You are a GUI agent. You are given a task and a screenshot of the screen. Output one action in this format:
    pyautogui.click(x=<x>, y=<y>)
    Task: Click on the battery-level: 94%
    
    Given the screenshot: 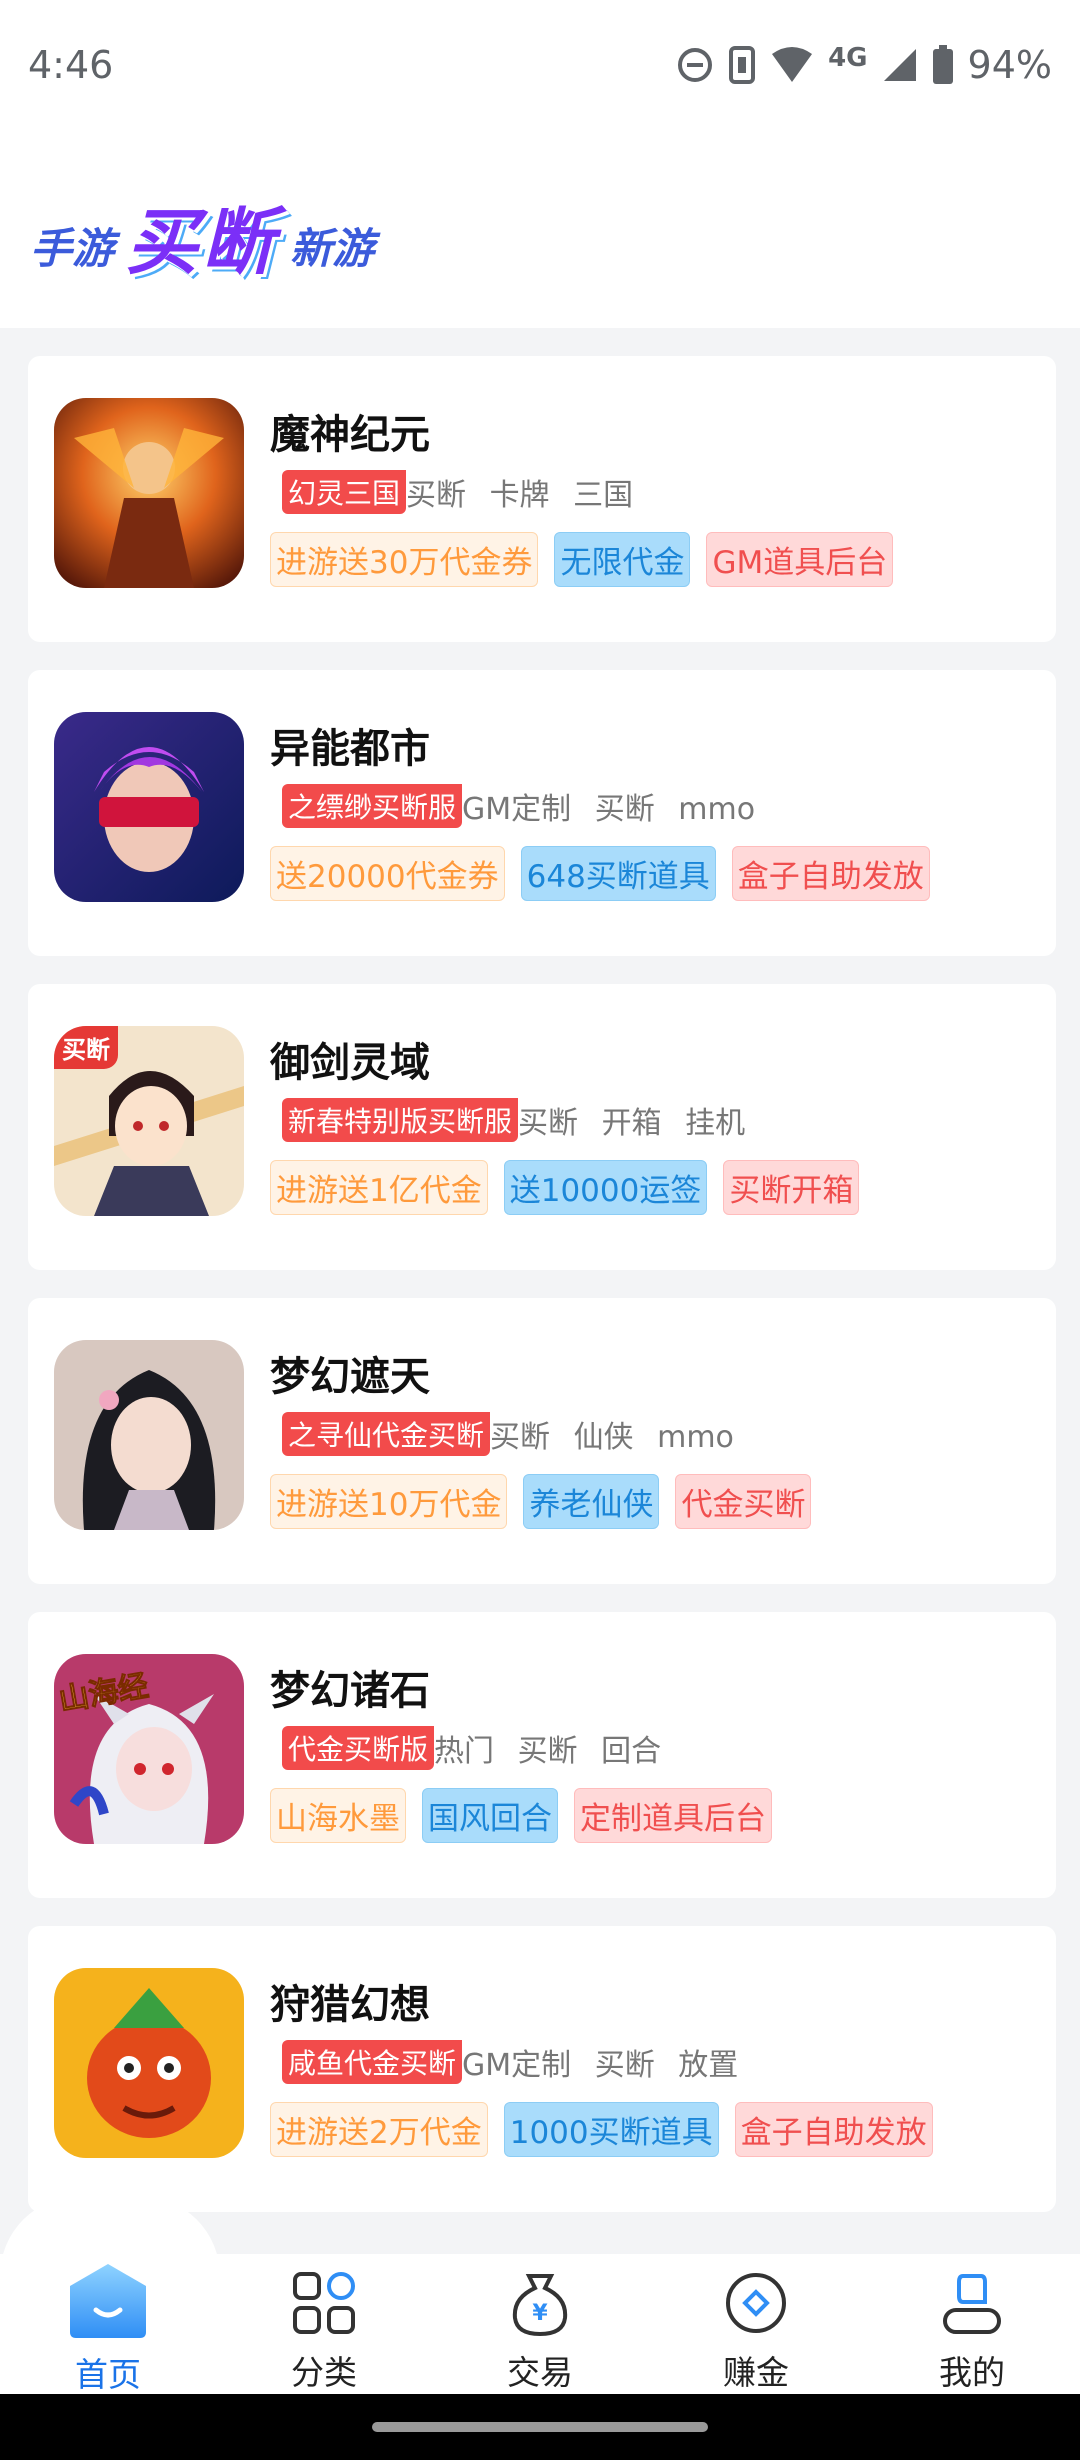 What is the action you would take?
    pyautogui.click(x=1009, y=65)
    